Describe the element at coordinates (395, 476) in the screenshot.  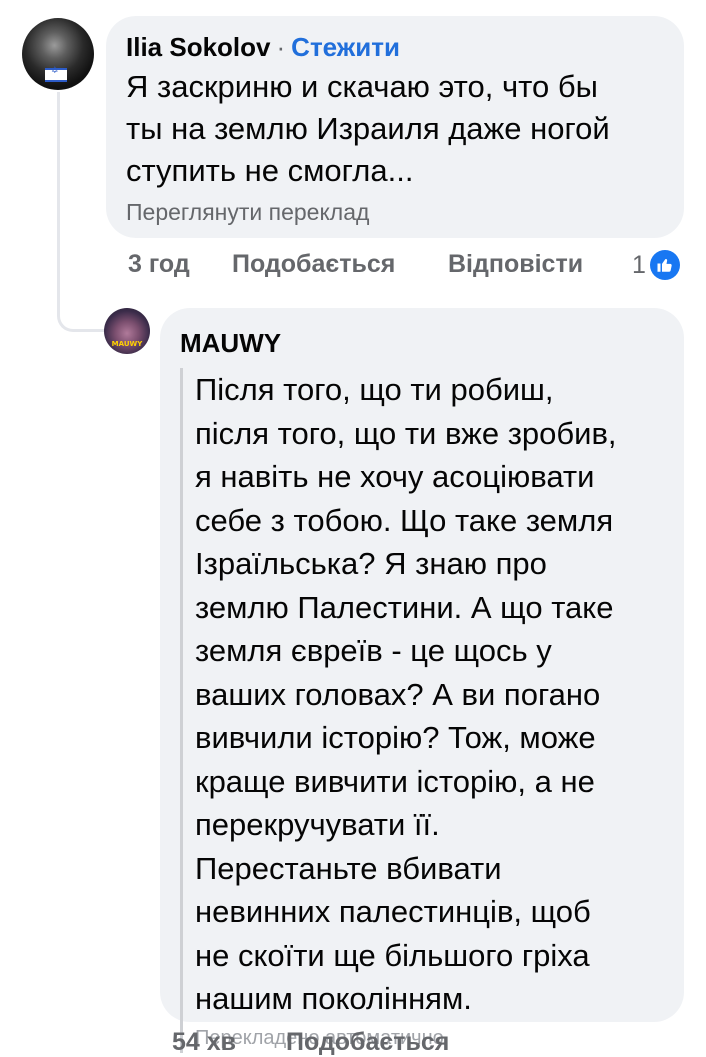
I see `comment-text-line: я навіть не хочу асоціювати` at that location.